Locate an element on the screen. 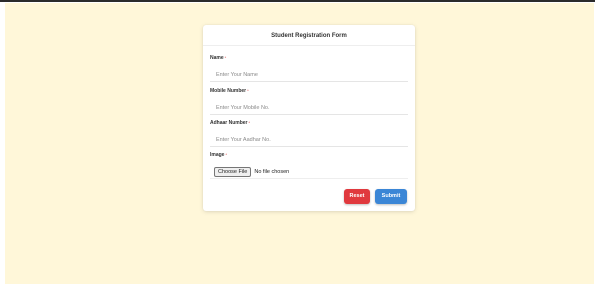 This screenshot has height=286, width=595. image-label-text: Image is located at coordinates (217, 155).